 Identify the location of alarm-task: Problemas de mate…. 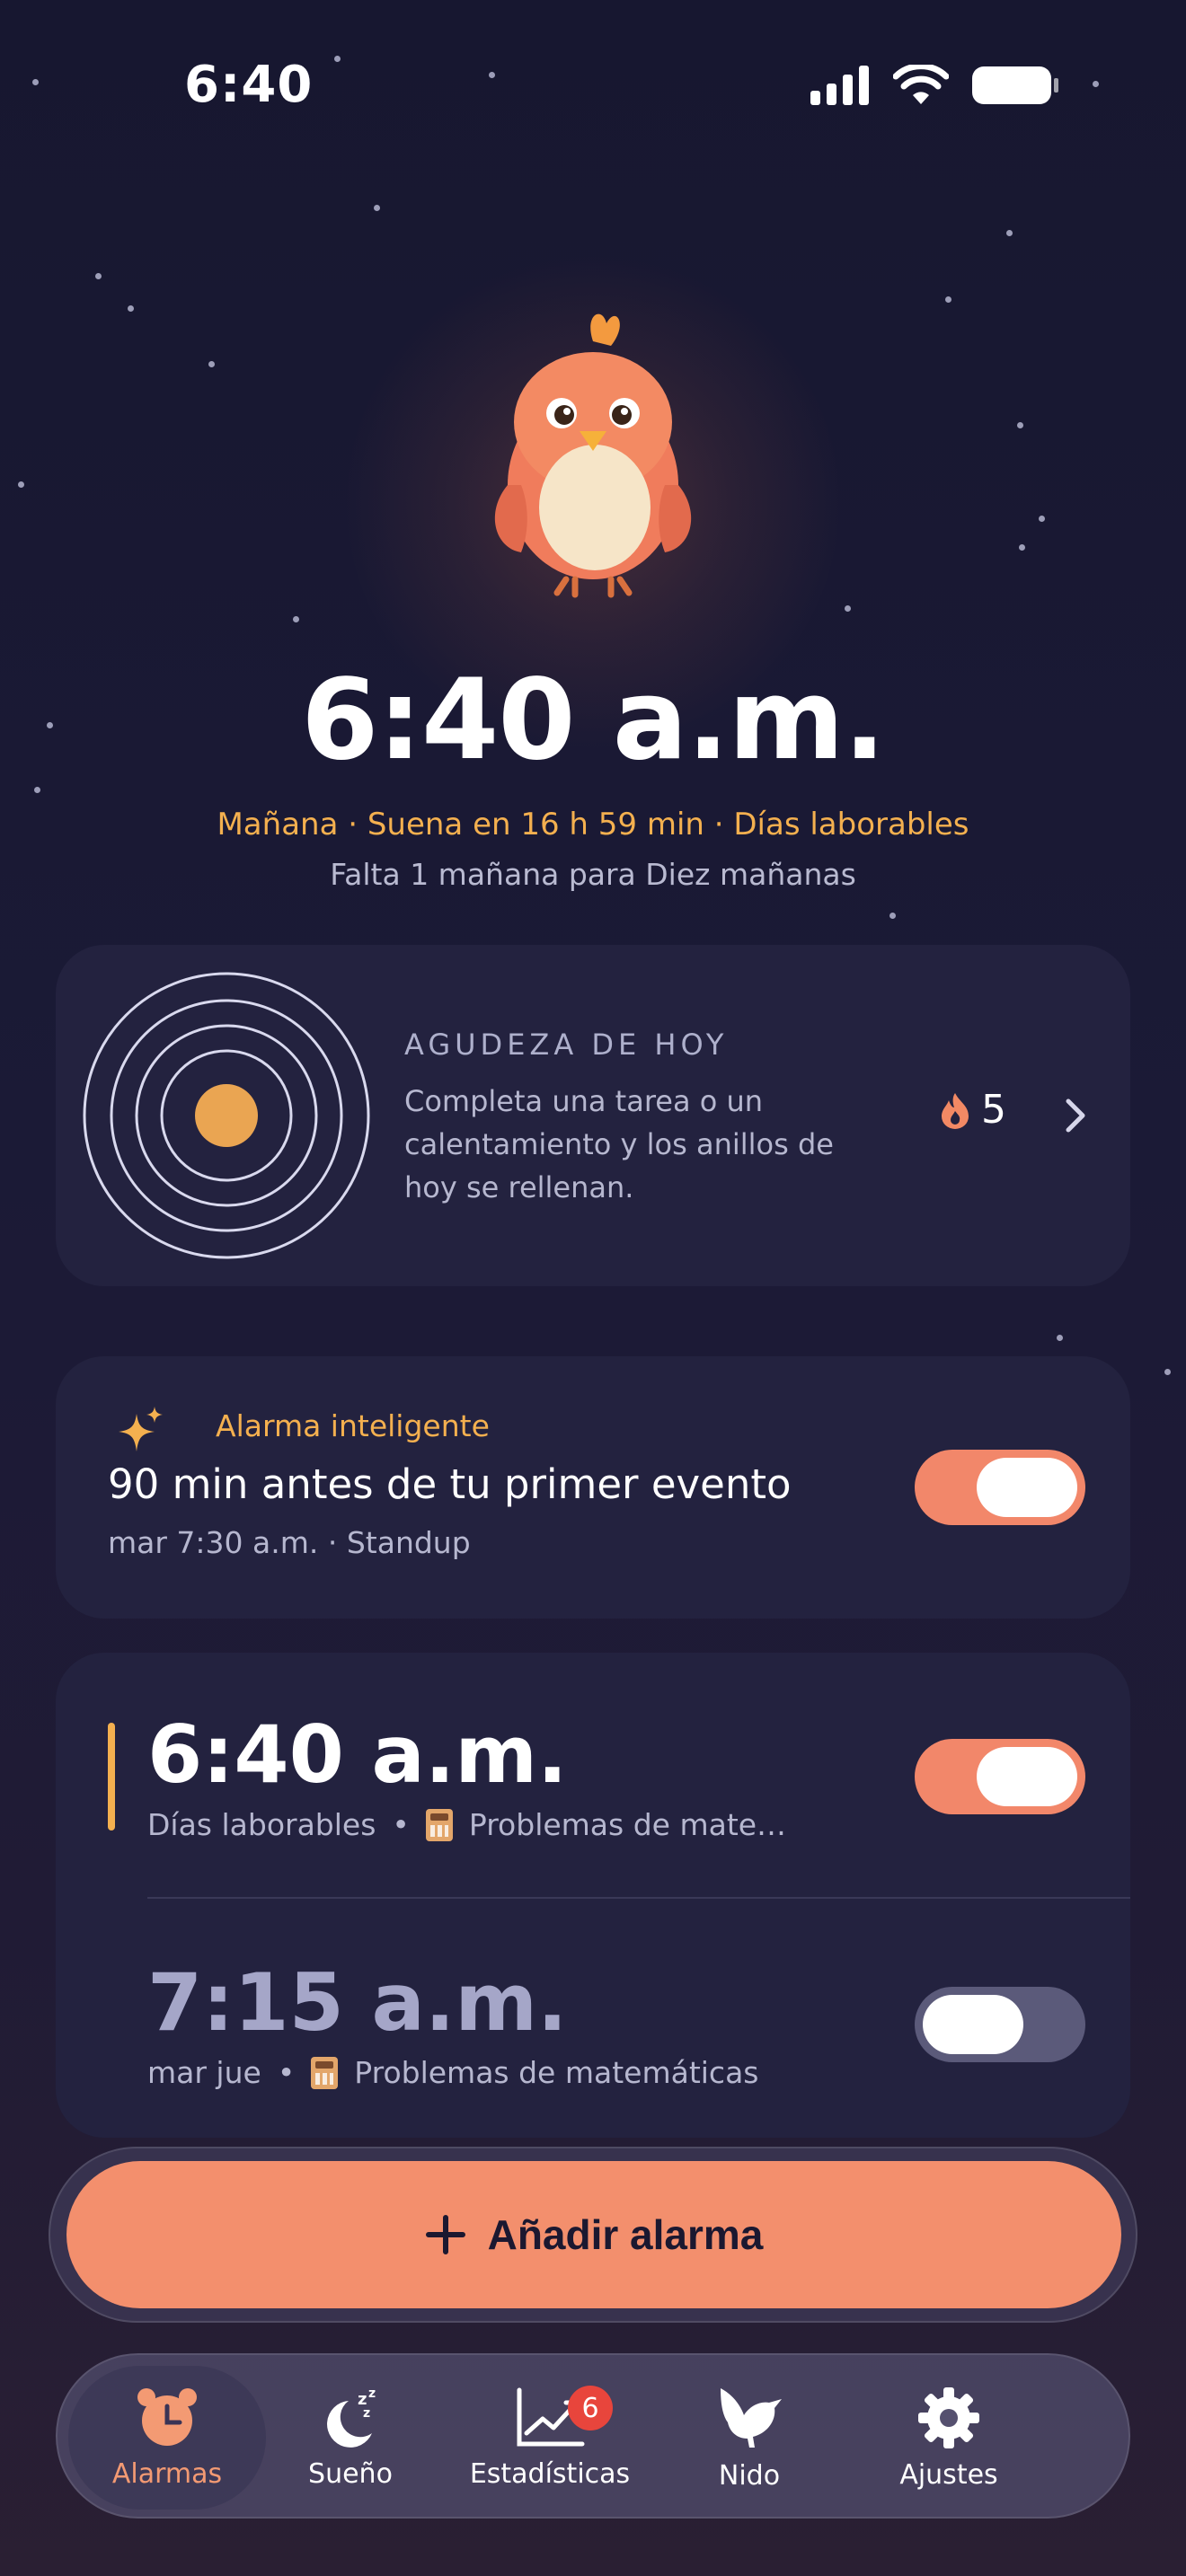
(627, 1824).